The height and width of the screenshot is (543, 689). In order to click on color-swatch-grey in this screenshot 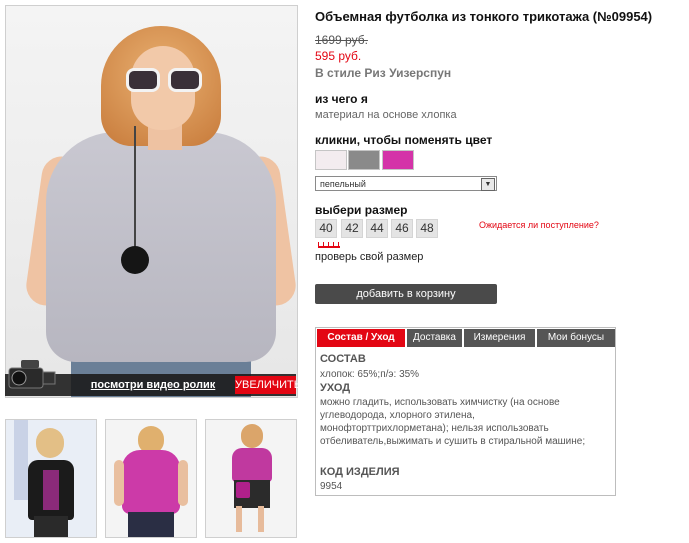, I will do `click(364, 160)`.